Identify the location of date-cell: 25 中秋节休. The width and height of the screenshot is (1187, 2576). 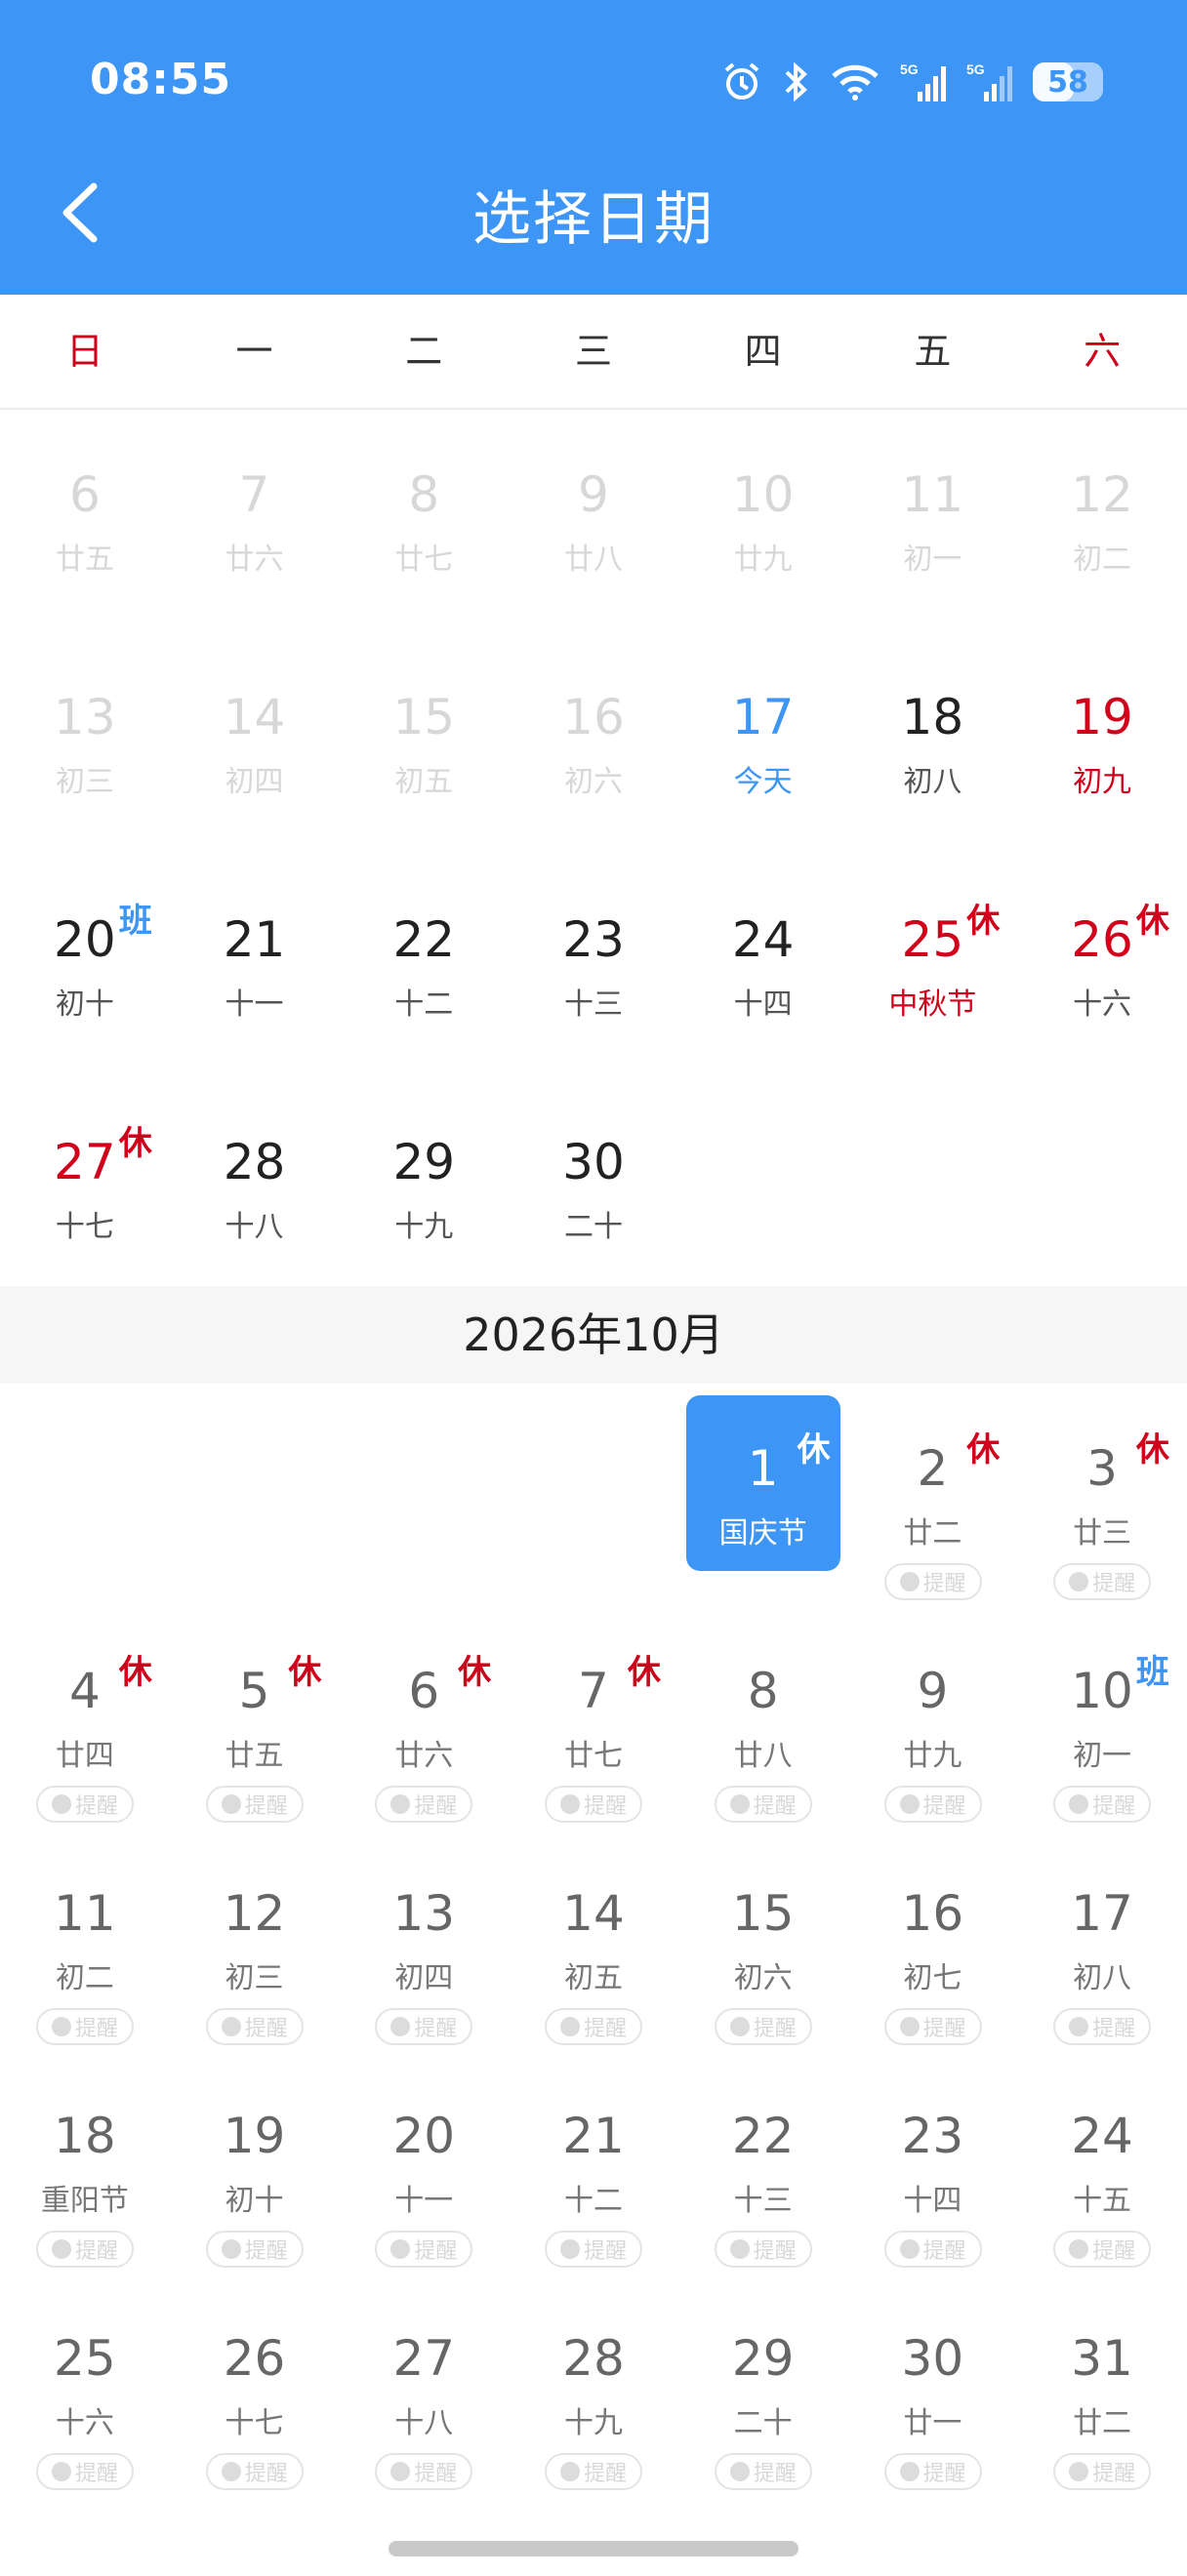
(933, 966).